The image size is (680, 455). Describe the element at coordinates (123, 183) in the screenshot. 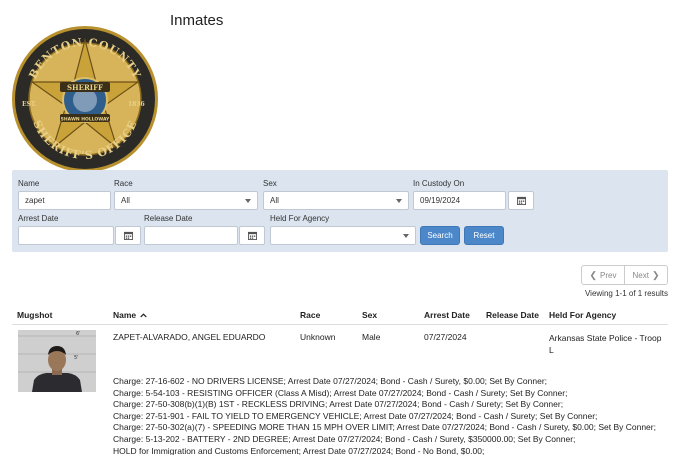

I see `race-label: Race` at that location.